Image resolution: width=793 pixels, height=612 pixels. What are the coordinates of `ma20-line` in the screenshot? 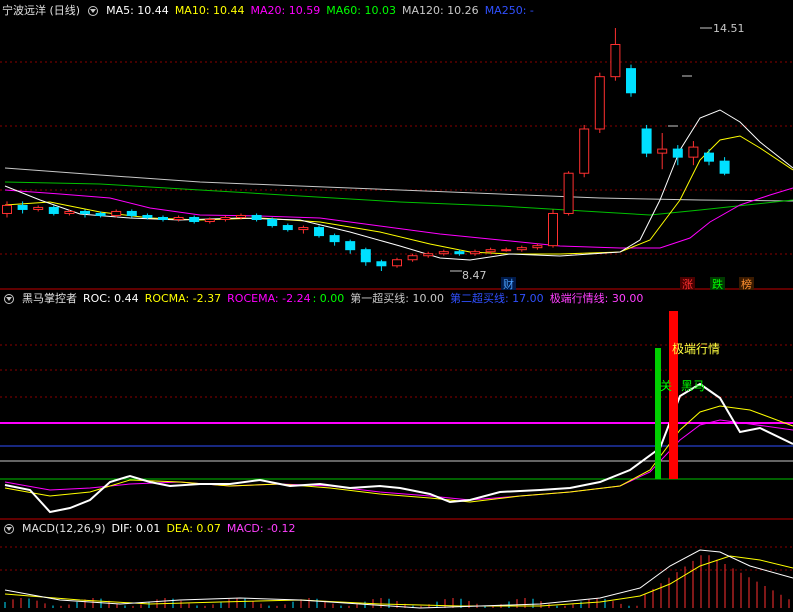 It's located at (398, 218).